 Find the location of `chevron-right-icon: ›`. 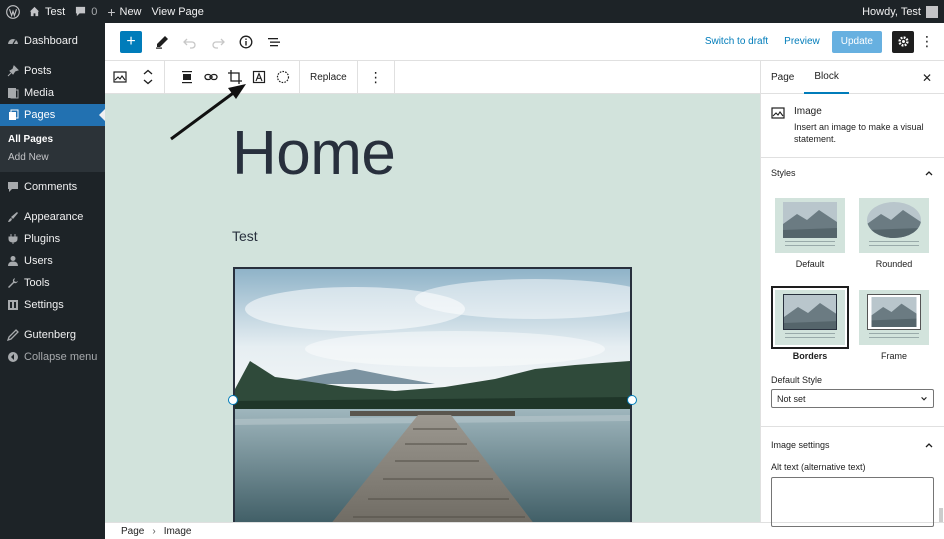

chevron-right-icon: › is located at coordinates (154, 531).